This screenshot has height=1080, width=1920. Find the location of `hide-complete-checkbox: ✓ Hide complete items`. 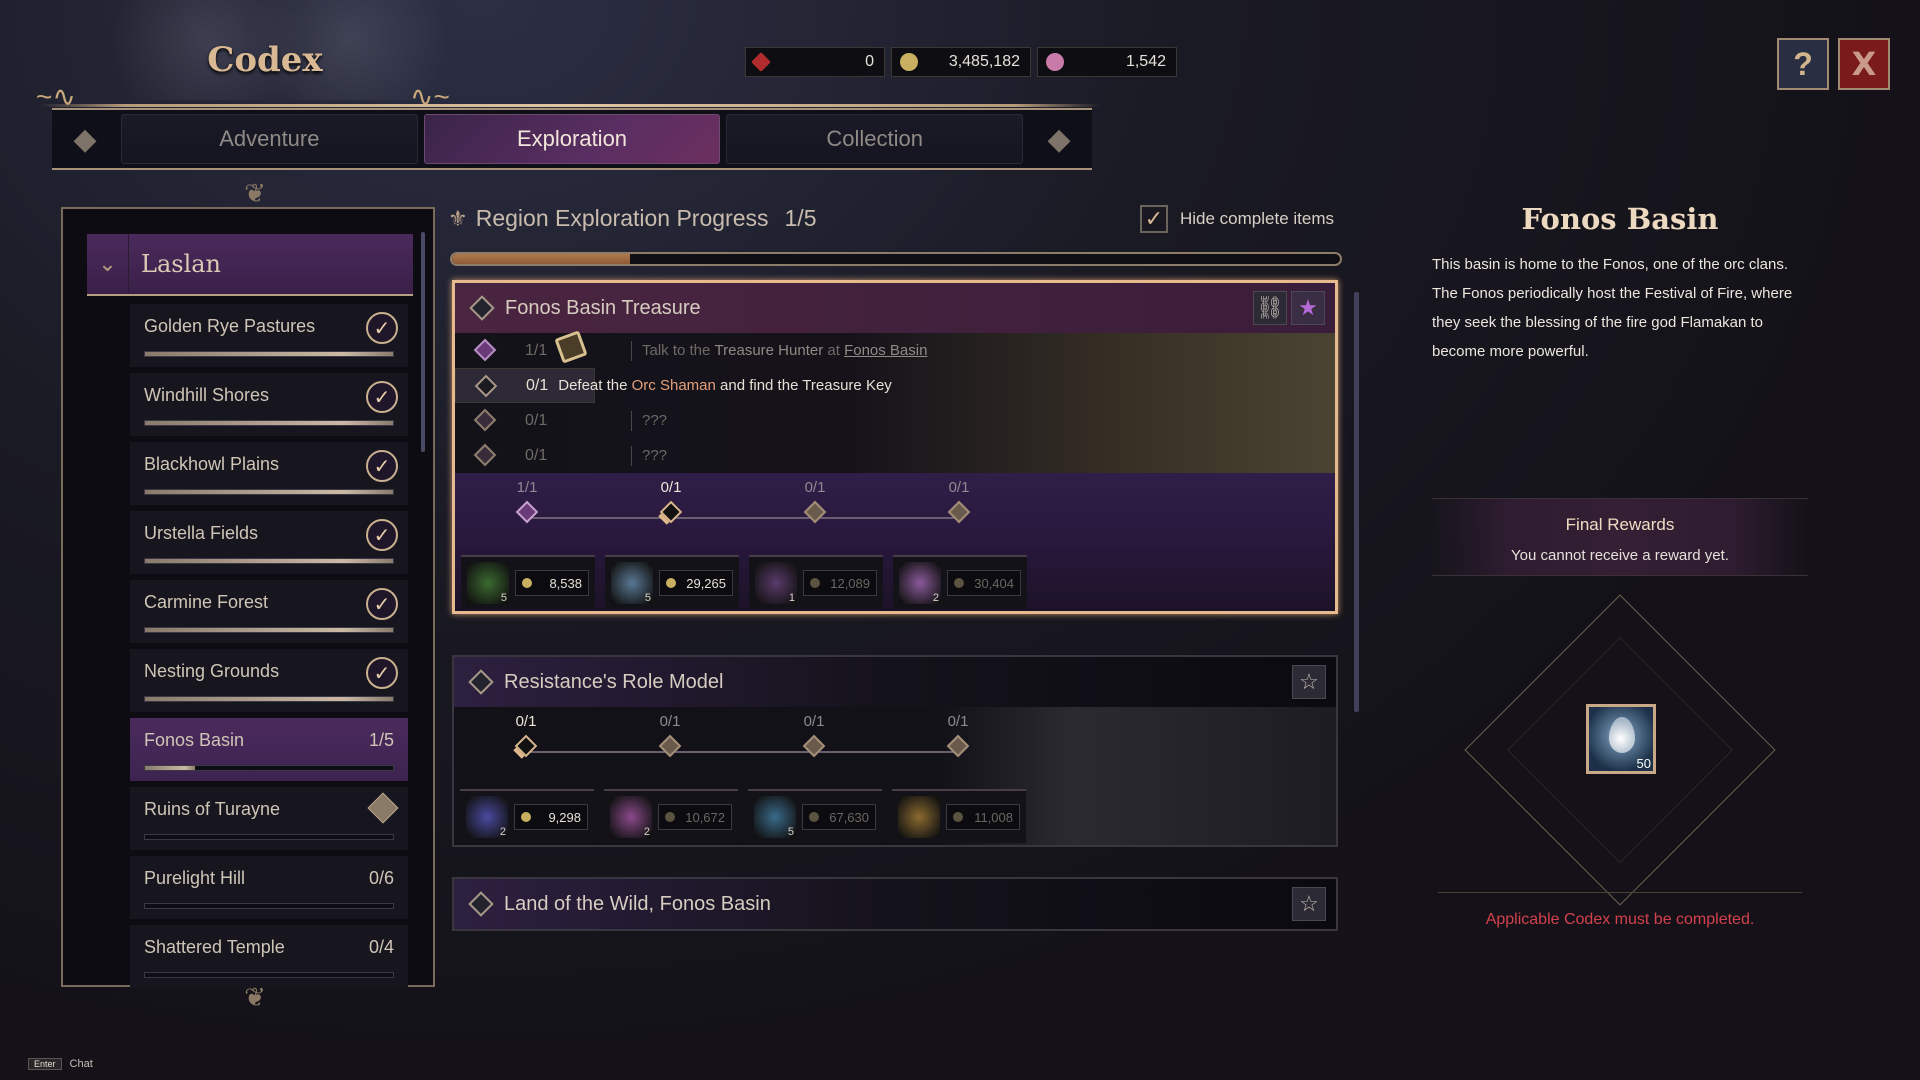

hide-complete-checkbox: ✓ Hide complete items is located at coordinates (1237, 219).